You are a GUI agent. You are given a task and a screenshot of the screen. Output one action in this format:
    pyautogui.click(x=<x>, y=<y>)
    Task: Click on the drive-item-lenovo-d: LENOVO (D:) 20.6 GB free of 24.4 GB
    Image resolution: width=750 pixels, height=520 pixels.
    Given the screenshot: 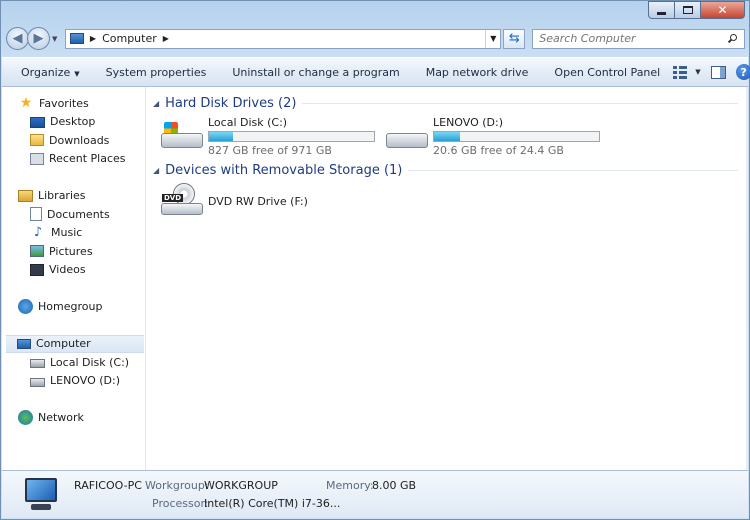 What is the action you would take?
    pyautogui.click(x=498, y=136)
    